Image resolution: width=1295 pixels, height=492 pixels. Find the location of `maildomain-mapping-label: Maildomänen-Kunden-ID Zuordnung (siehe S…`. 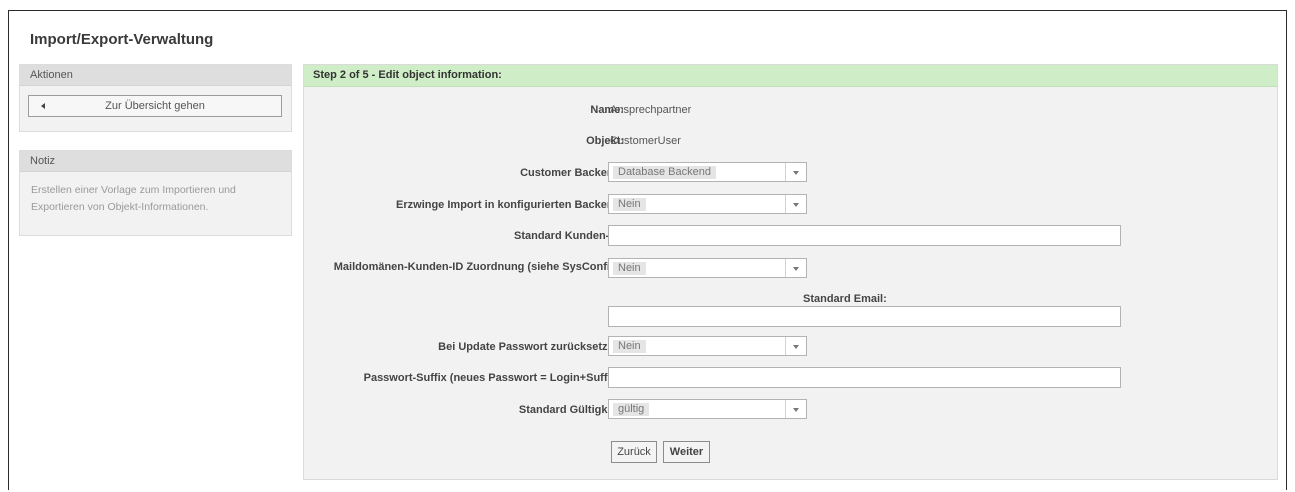

maildomain-mapping-label: Maildomänen-Kunden-ID Zuordnung (siehe S… is located at coordinates (478, 267).